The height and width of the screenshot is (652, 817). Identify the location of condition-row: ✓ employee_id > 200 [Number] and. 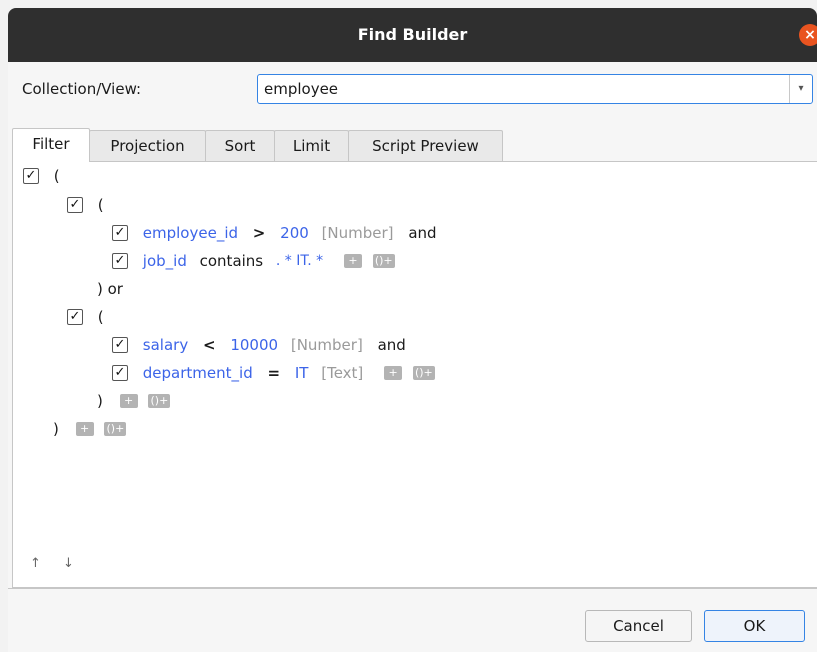
(274, 234).